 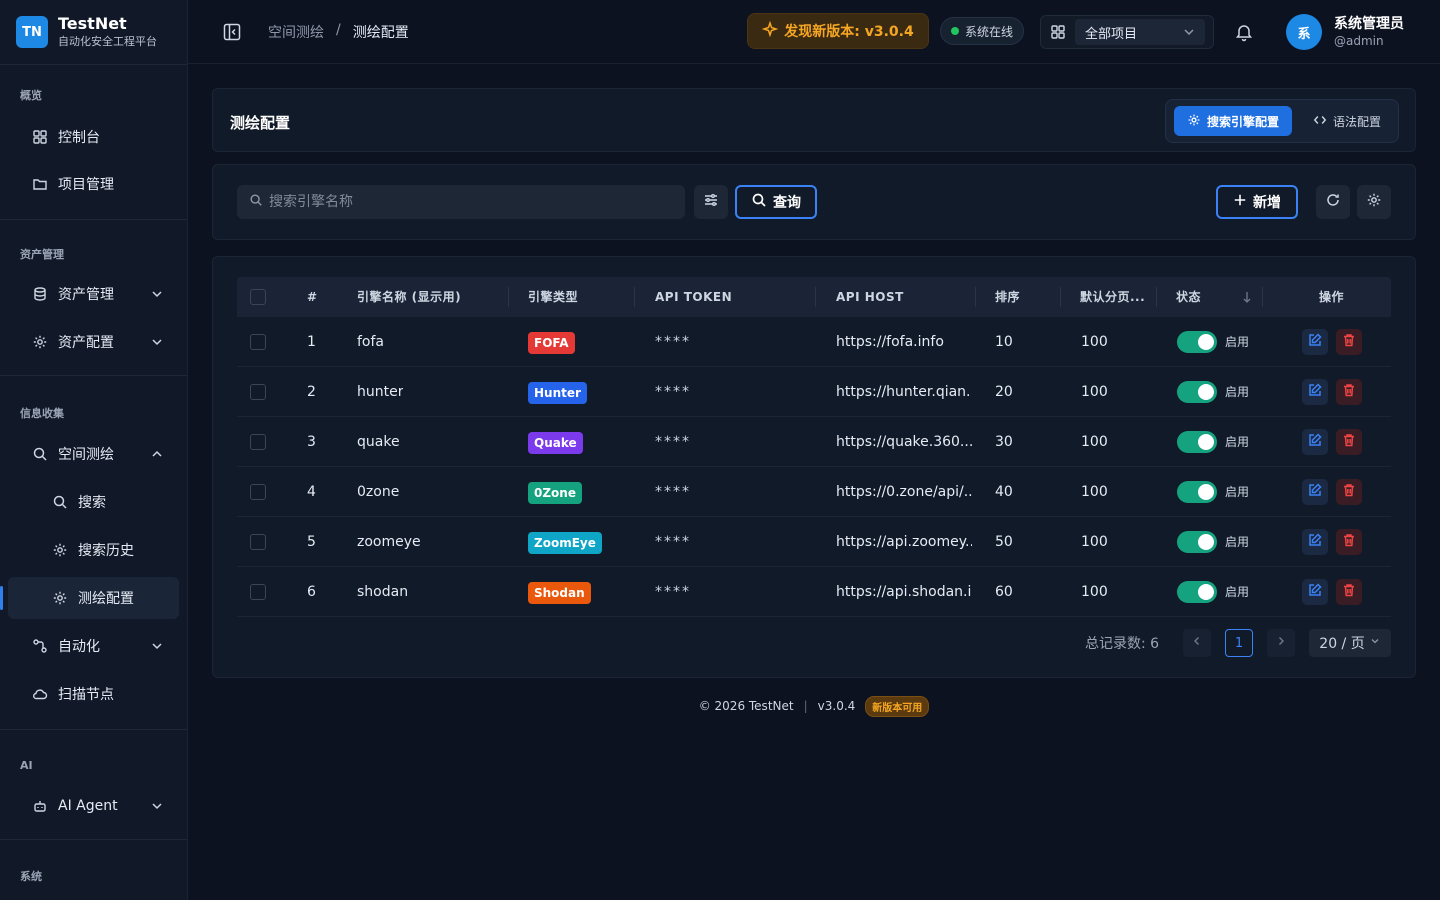 I want to click on sidebar-item-asset-management: 资产管理, so click(x=93, y=294).